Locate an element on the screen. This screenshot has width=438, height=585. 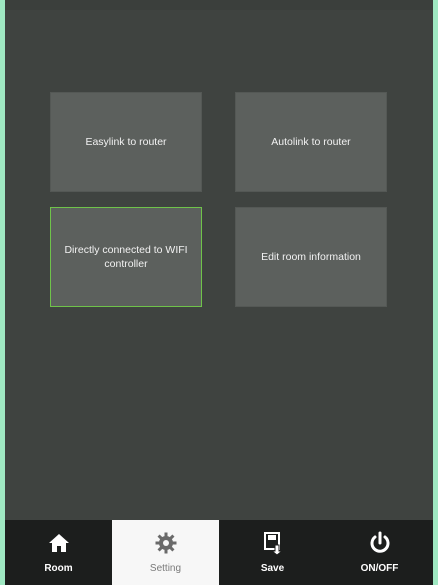
tile-label: Easylink to router is located at coordinates (126, 142).